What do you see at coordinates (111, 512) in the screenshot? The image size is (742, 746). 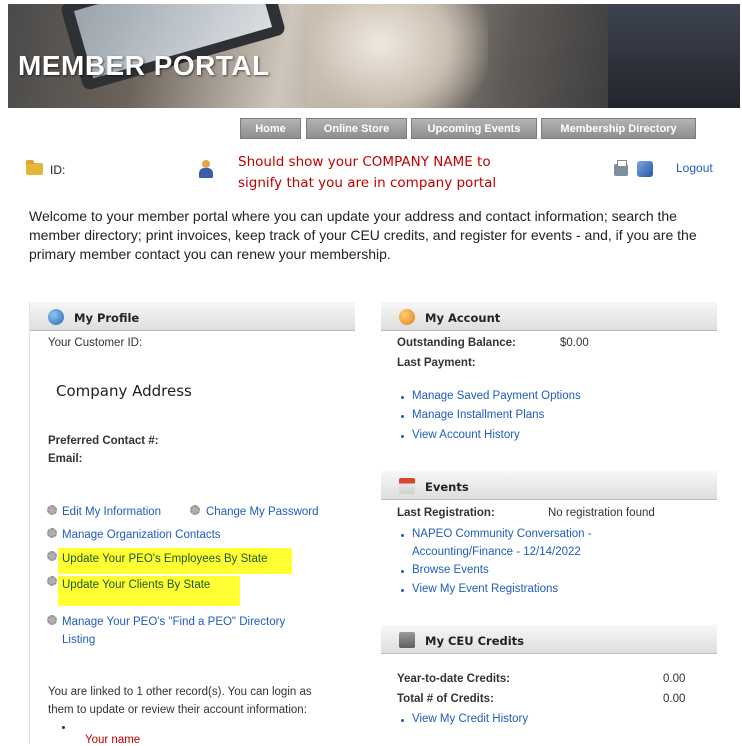 I see `edit-my-information-link: Edit My Information` at bounding box center [111, 512].